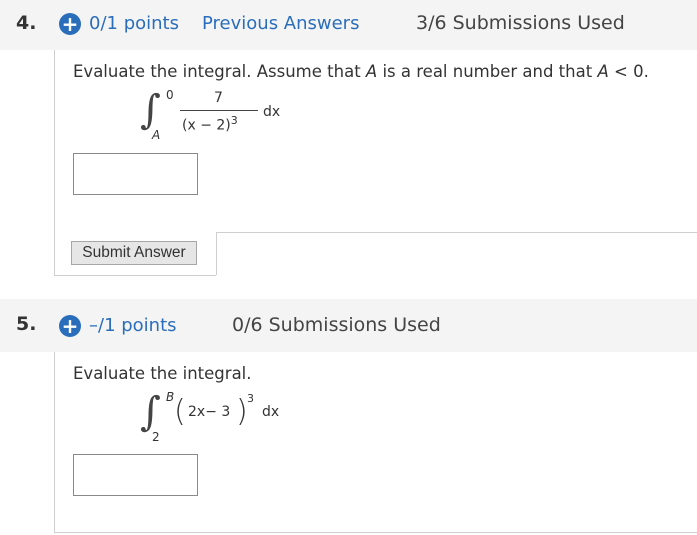 Image resolution: width=697 pixels, height=535 pixels. What do you see at coordinates (170, 397) in the screenshot?
I see `upper-limit: B` at bounding box center [170, 397].